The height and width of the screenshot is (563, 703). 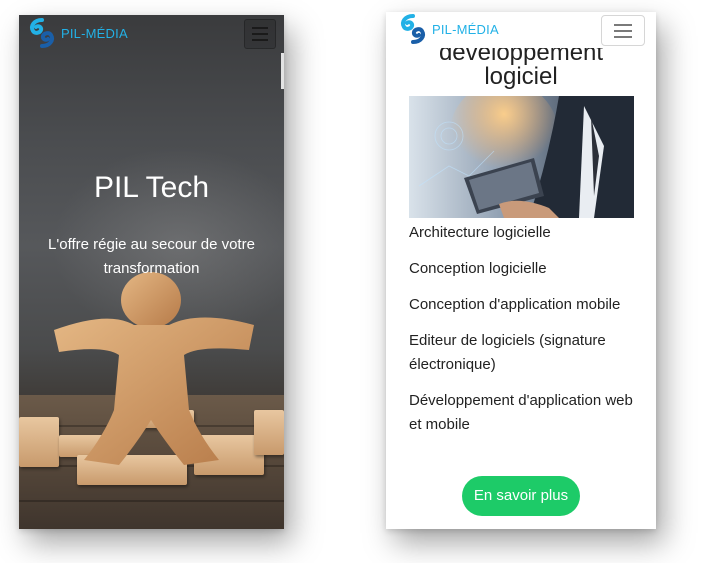 What do you see at coordinates (151, 187) in the screenshot?
I see `hero-title: PIL Tech` at bounding box center [151, 187].